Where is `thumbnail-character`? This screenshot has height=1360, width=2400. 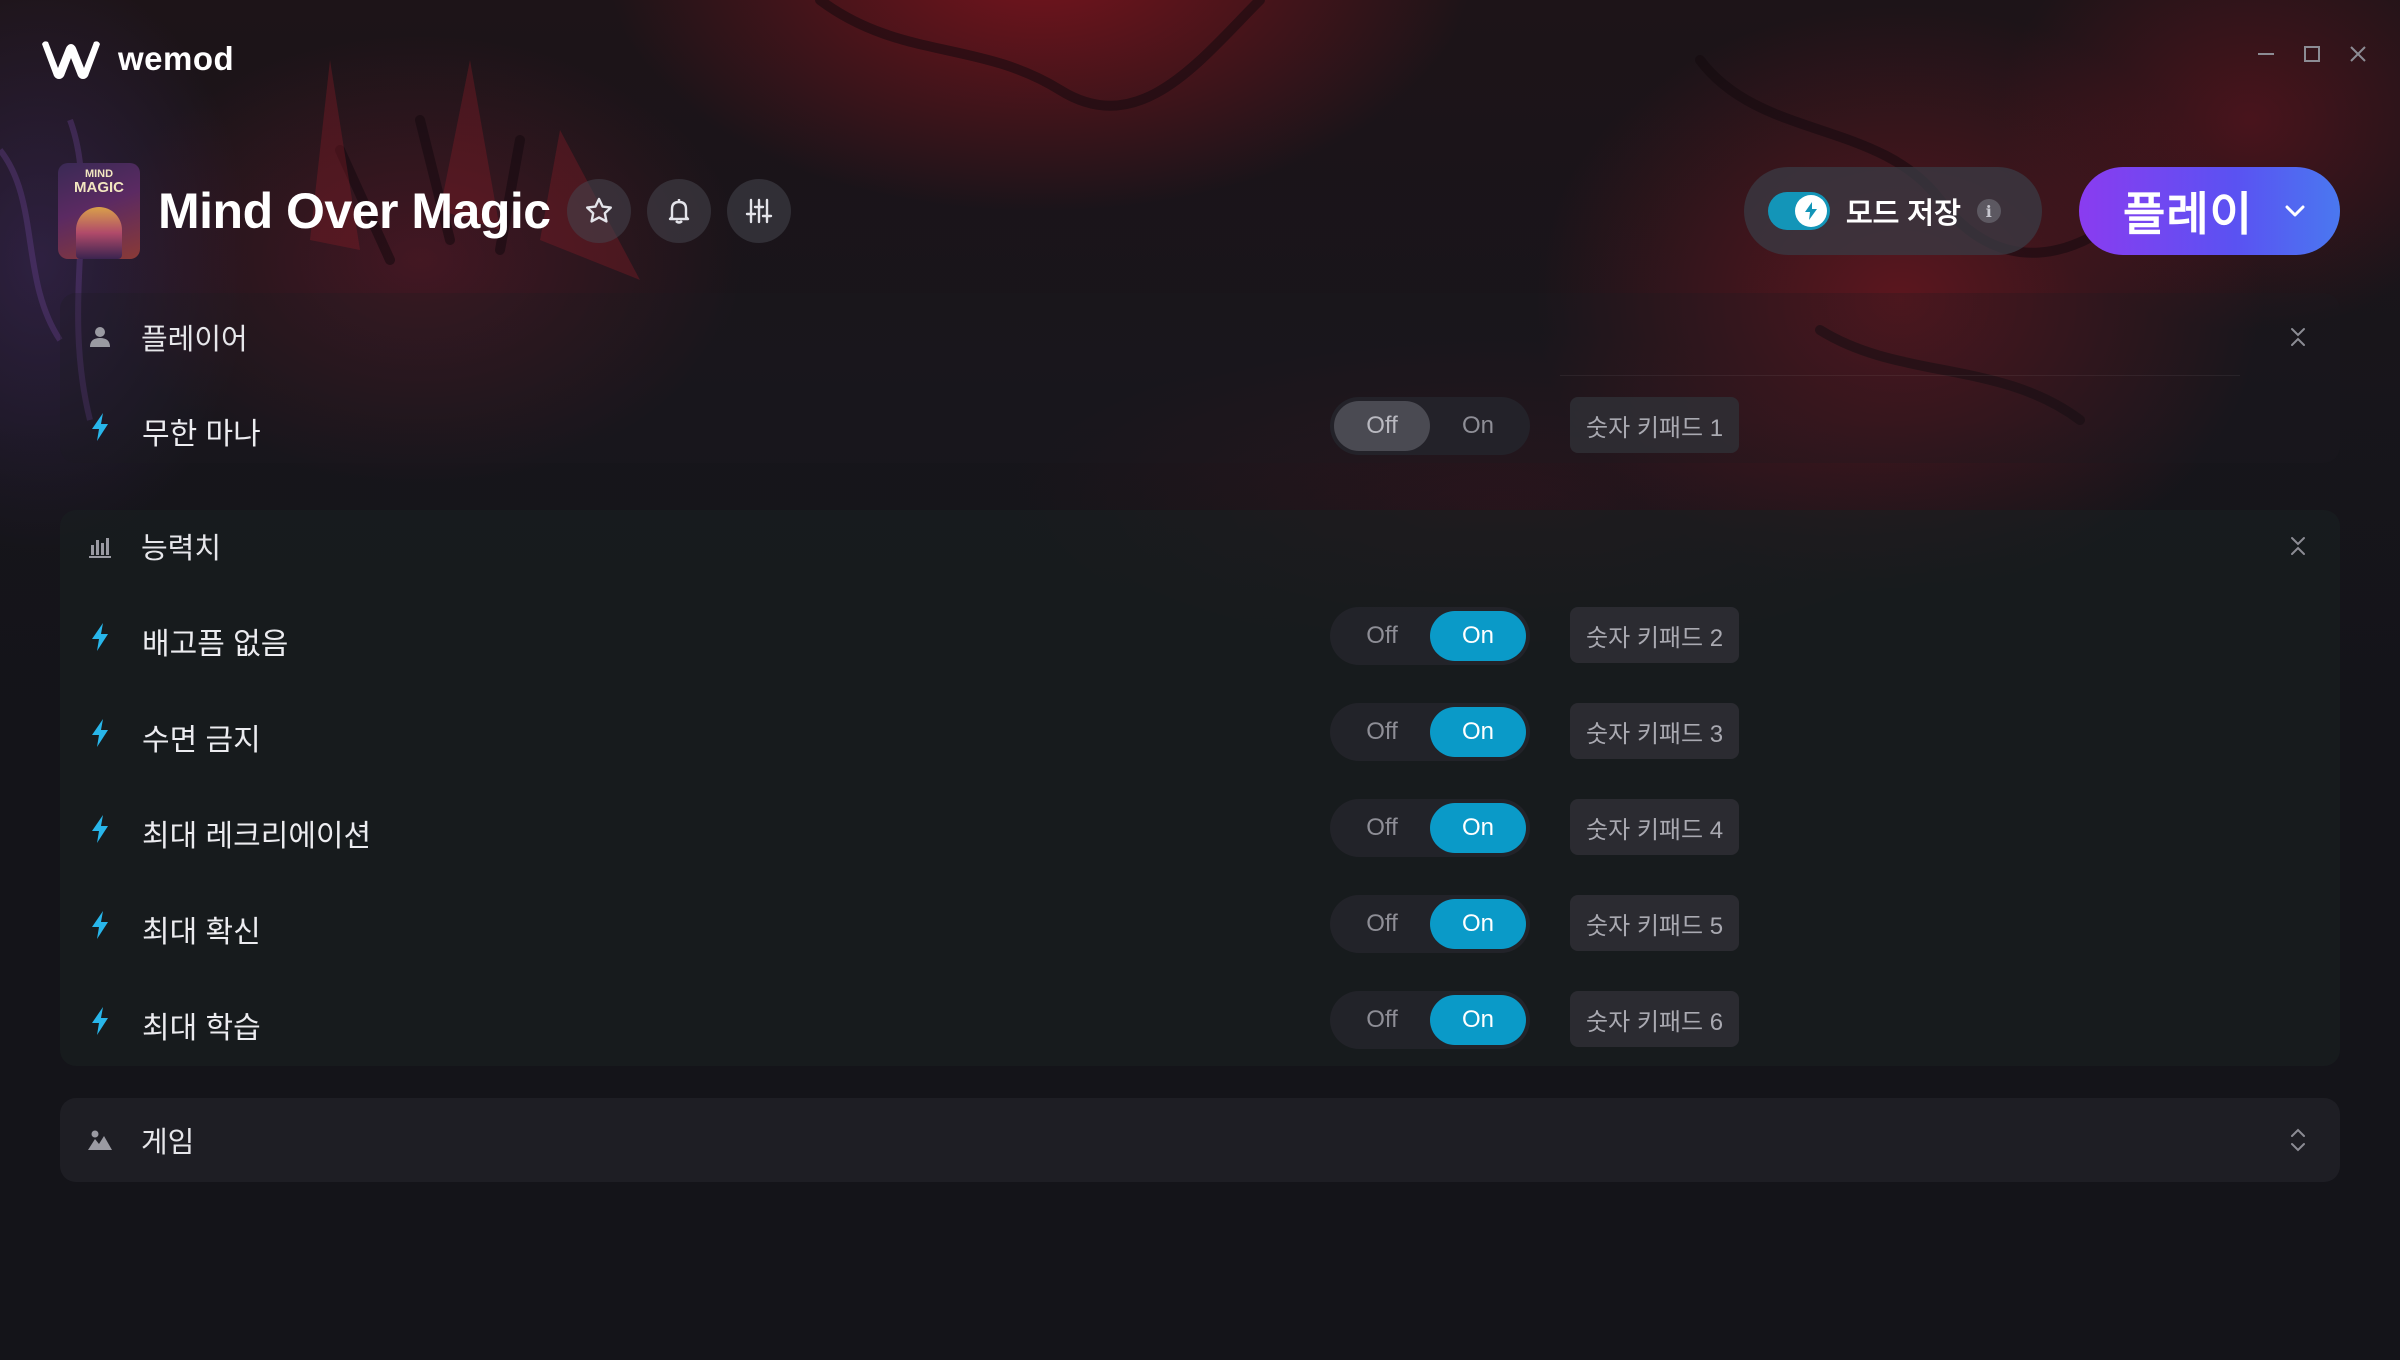
thumbnail-character is located at coordinates (99, 233).